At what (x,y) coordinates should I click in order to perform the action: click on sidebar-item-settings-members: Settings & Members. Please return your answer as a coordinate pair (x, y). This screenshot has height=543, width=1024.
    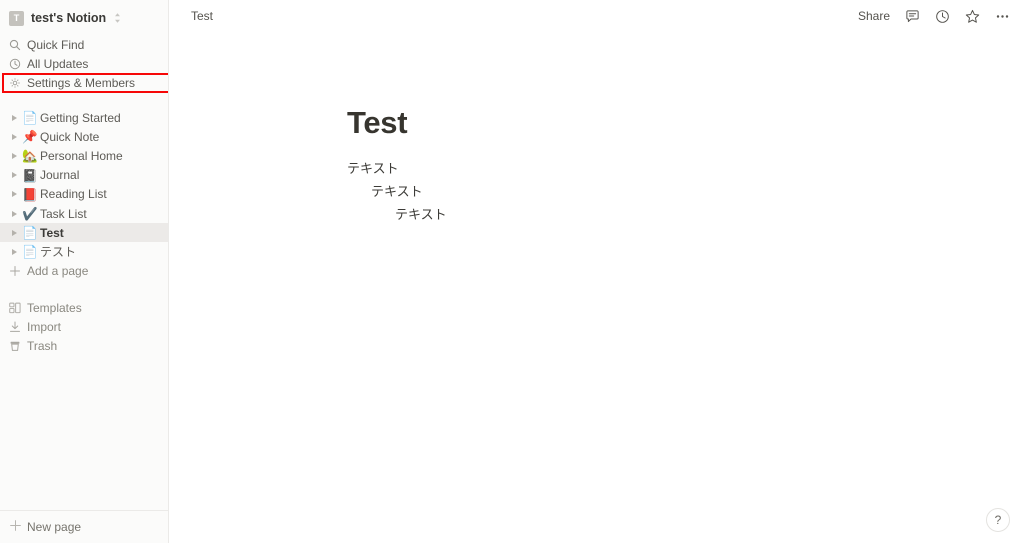
    Looking at the image, I should click on (84, 82).